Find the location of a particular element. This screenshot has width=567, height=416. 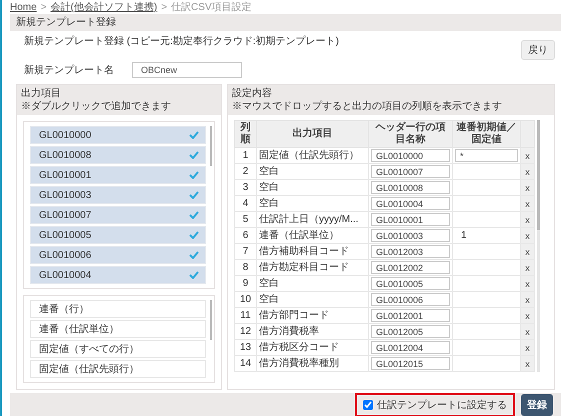

table-cell: 10 is located at coordinates (245, 300).